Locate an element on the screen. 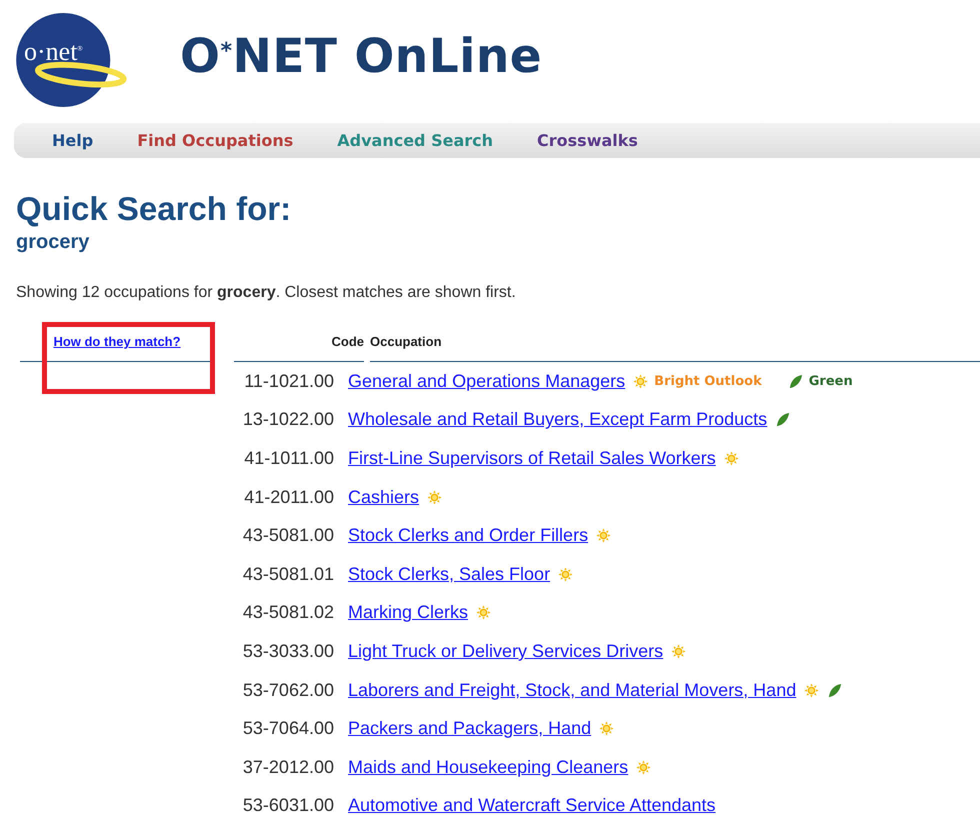 The width and height of the screenshot is (980, 815). occupation-link: Maids and Housekeeping Cleaners is located at coordinates (488, 767).